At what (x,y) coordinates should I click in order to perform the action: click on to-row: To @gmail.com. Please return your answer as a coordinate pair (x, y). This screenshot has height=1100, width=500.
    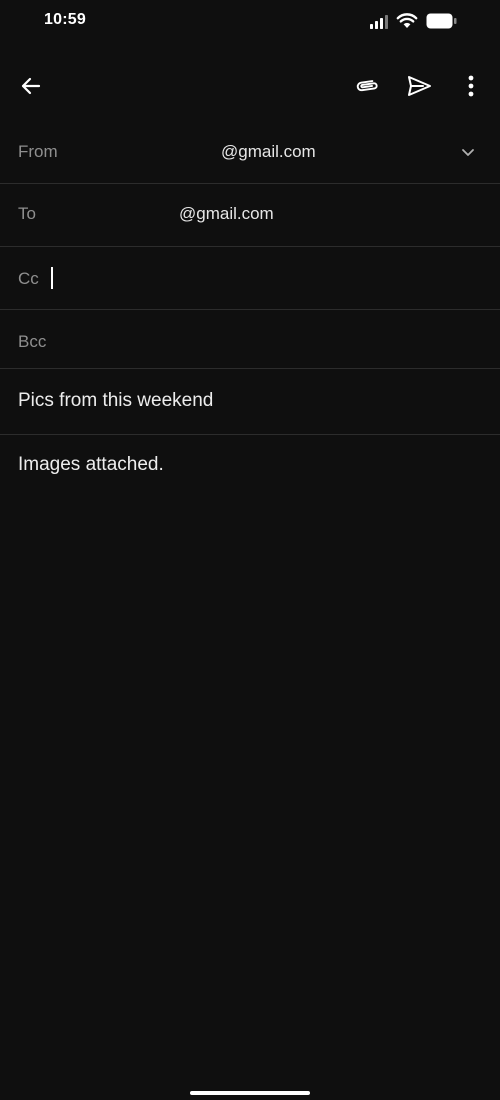
    Looking at the image, I should click on (250, 215).